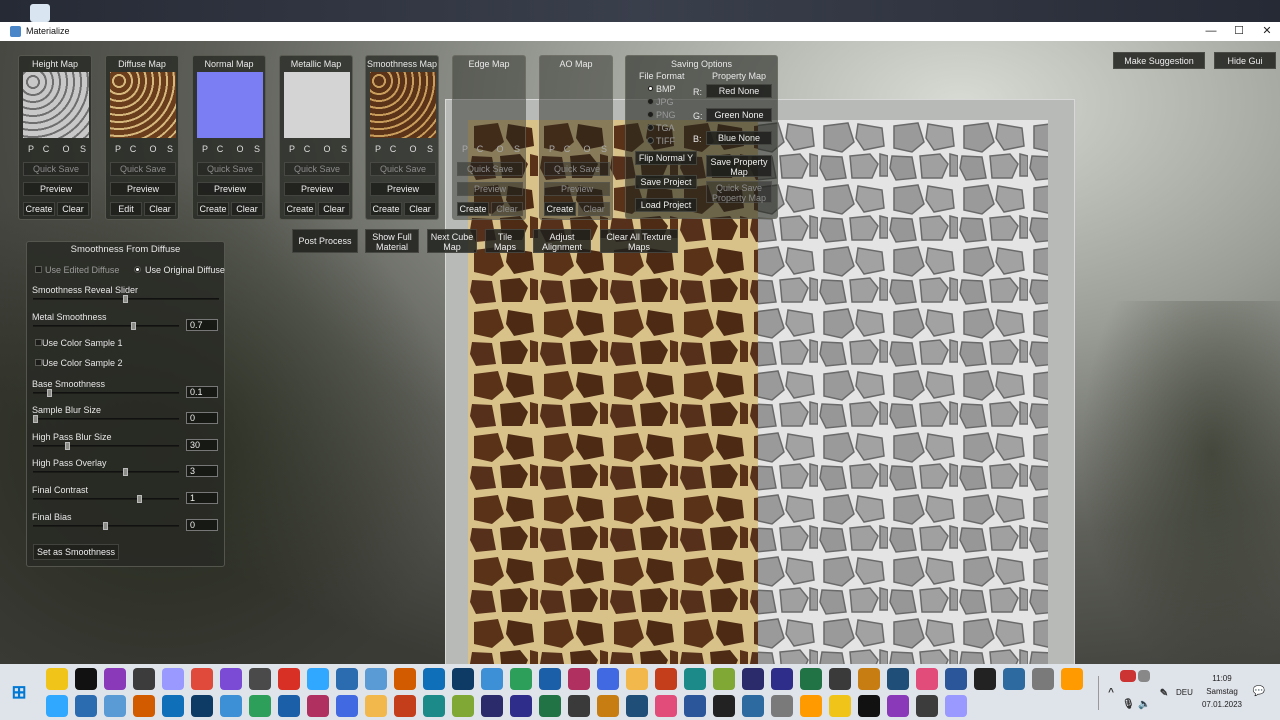 The image size is (1280, 720). What do you see at coordinates (639, 241) in the screenshot?
I see `clear-all-texture-maps-button: Clear All Texture Maps` at bounding box center [639, 241].